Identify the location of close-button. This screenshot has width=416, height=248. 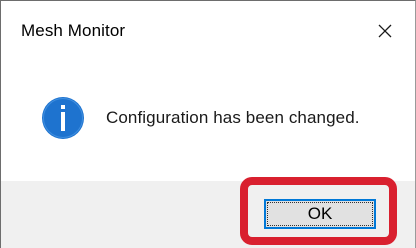
(385, 31).